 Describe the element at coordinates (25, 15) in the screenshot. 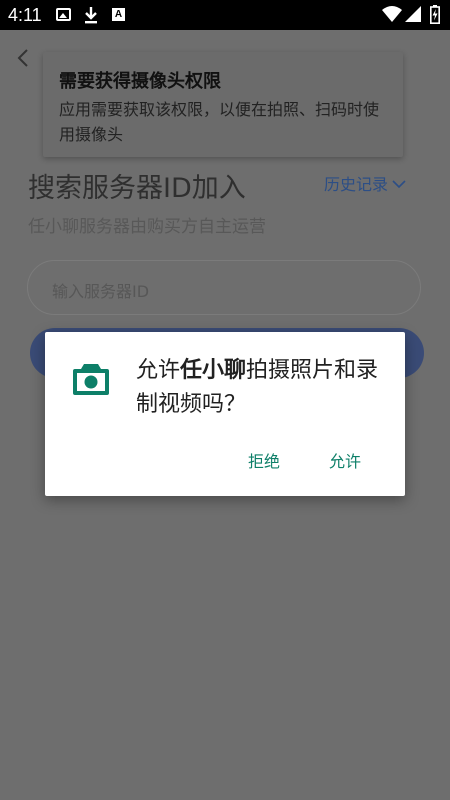

I see `status-time: 4:11` at that location.